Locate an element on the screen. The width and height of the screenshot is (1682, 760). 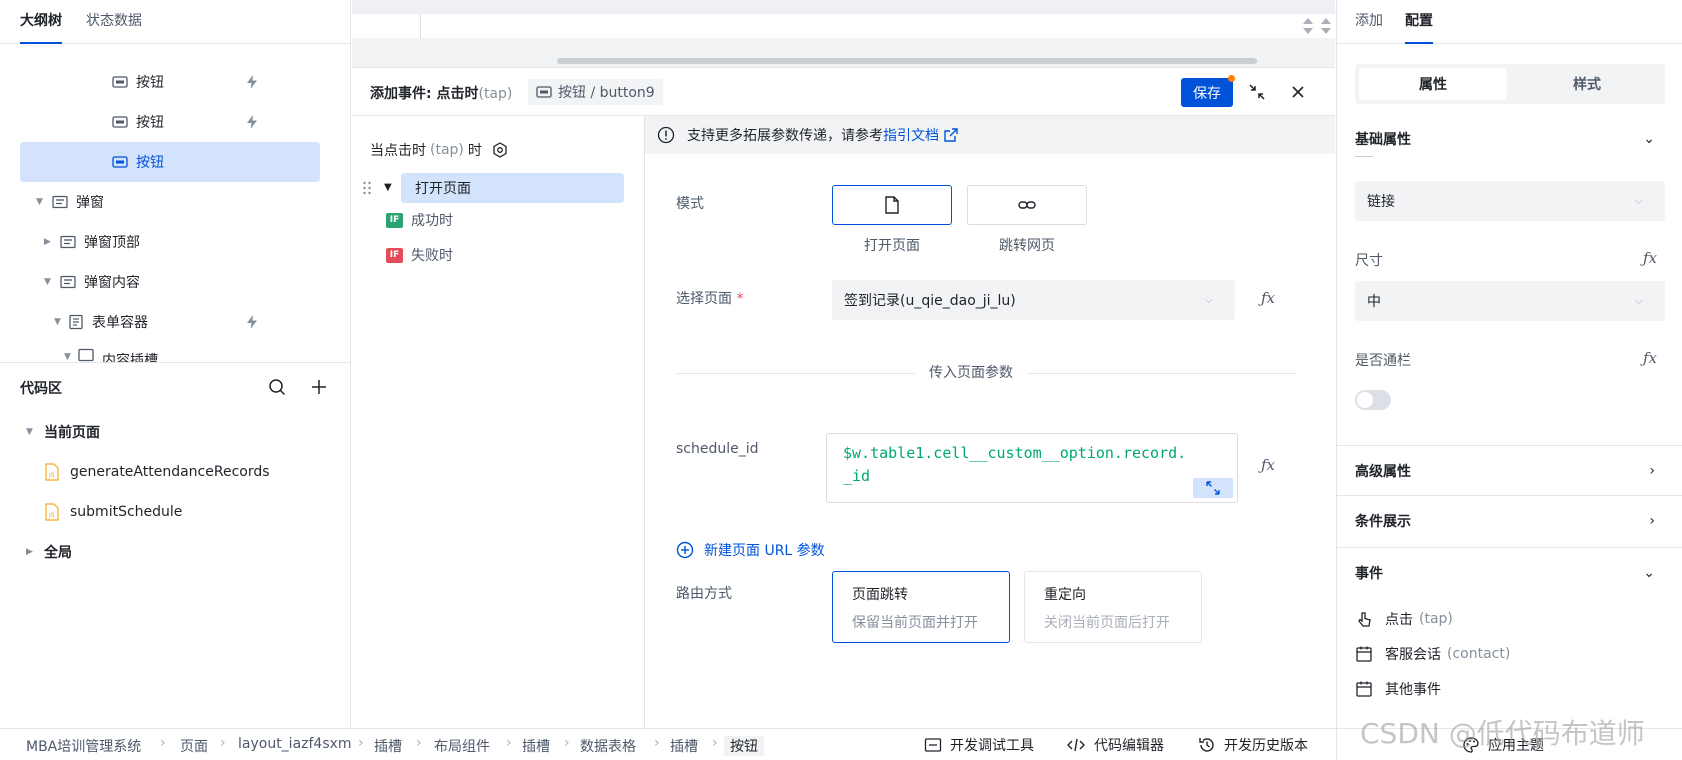
tree-item-modal-content: ▼ 弹窗内容 is located at coordinates (170, 282).